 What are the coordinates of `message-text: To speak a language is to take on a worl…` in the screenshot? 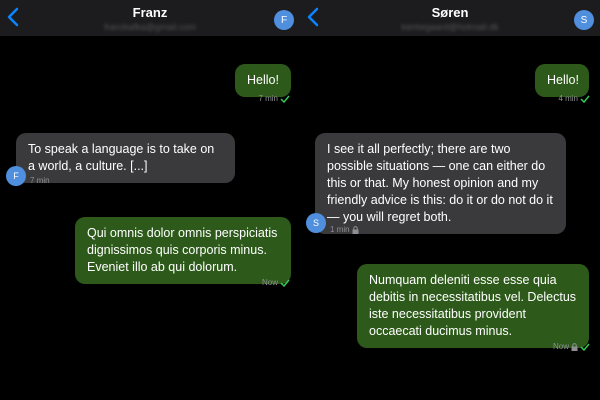 It's located at (121, 157).